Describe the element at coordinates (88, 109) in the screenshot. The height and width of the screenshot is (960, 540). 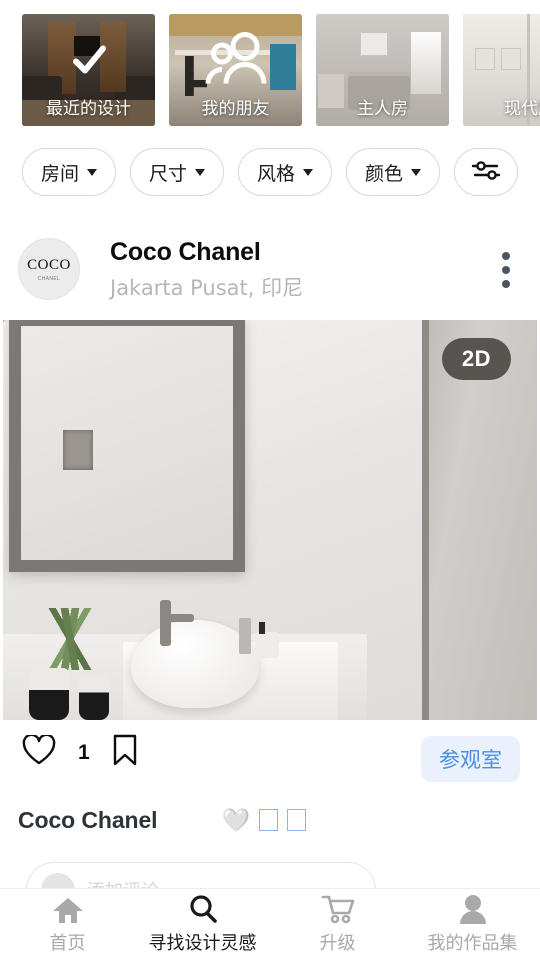
I see `category-label: 最近的设计` at that location.